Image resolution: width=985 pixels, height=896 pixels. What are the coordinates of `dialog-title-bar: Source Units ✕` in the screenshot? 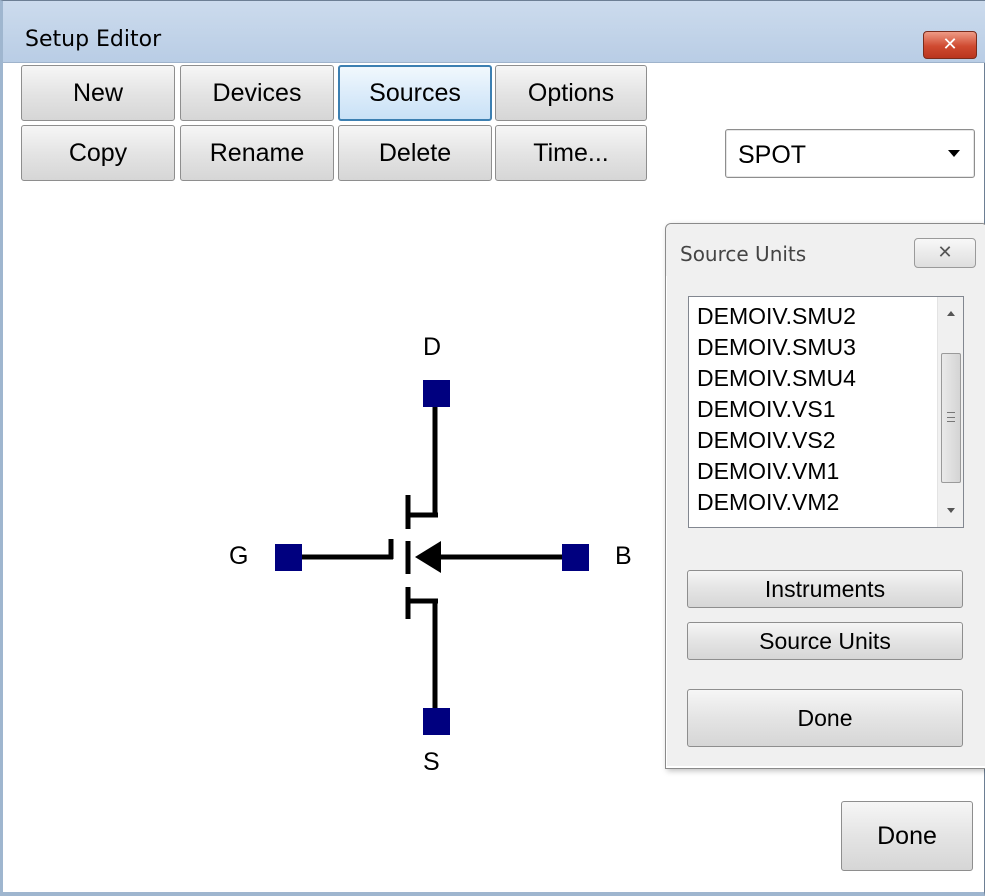 It's located at (825, 250).